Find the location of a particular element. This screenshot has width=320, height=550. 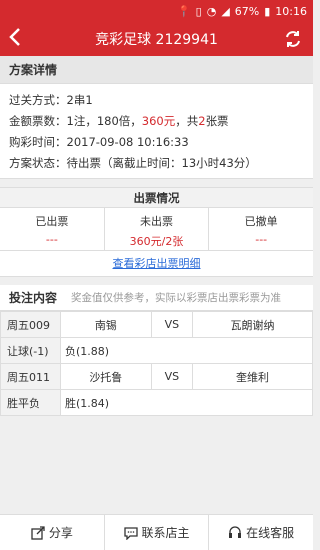

share-label: 分享 is located at coordinates (60, 533).